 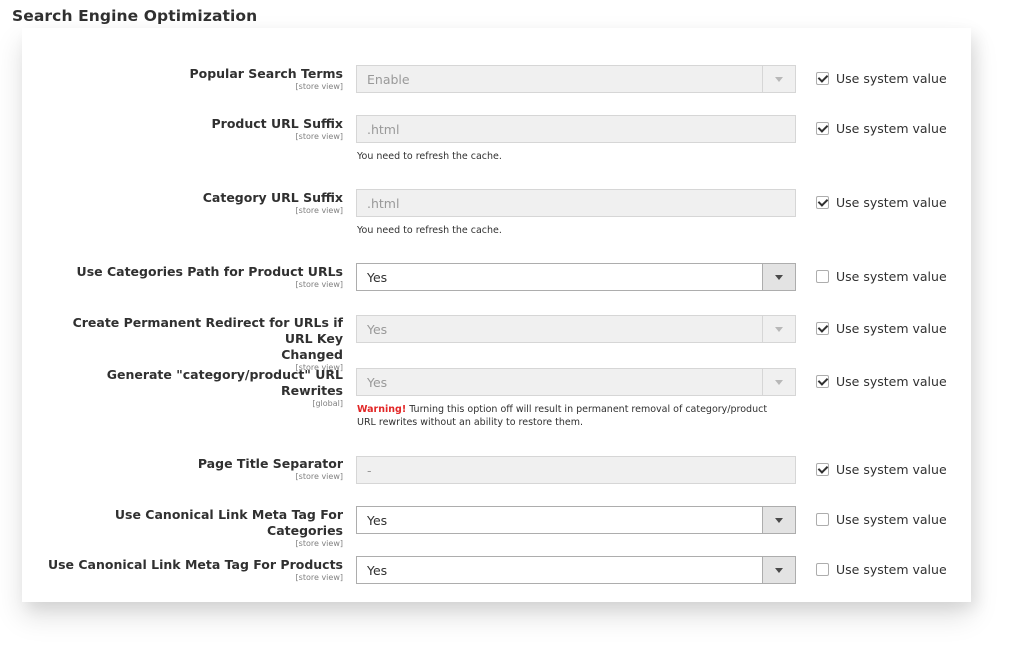 What do you see at coordinates (193, 469) in the screenshot?
I see `field-label: Page Title Separator [store view]` at bounding box center [193, 469].